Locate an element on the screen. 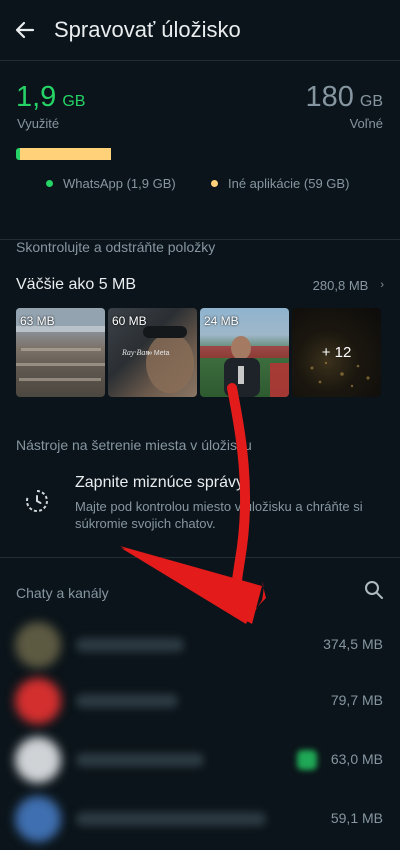  large-files-thumbnails: 63 MB Ray·Ban ∞ Meta 60 MB 24 MB + 12 is located at coordinates (198, 352).